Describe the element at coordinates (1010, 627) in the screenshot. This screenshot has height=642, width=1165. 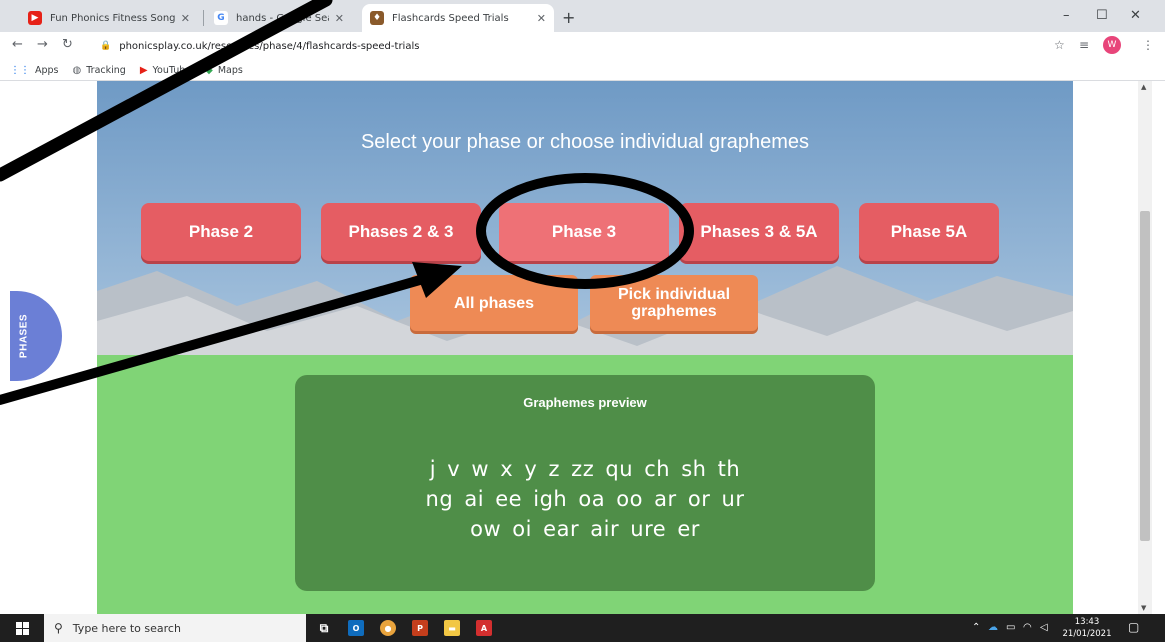
I see `battery-icon: ▭` at that location.